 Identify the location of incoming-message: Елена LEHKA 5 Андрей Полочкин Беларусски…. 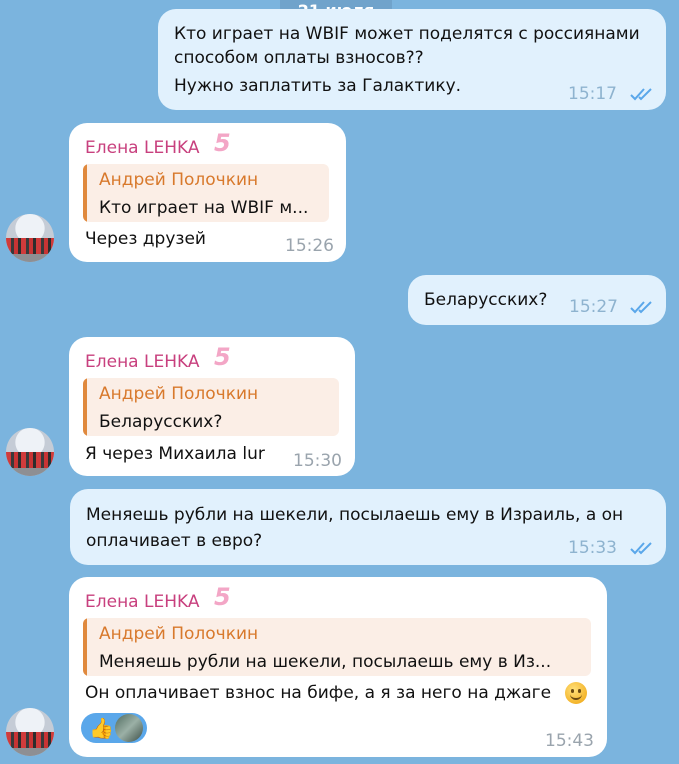
(212, 406).